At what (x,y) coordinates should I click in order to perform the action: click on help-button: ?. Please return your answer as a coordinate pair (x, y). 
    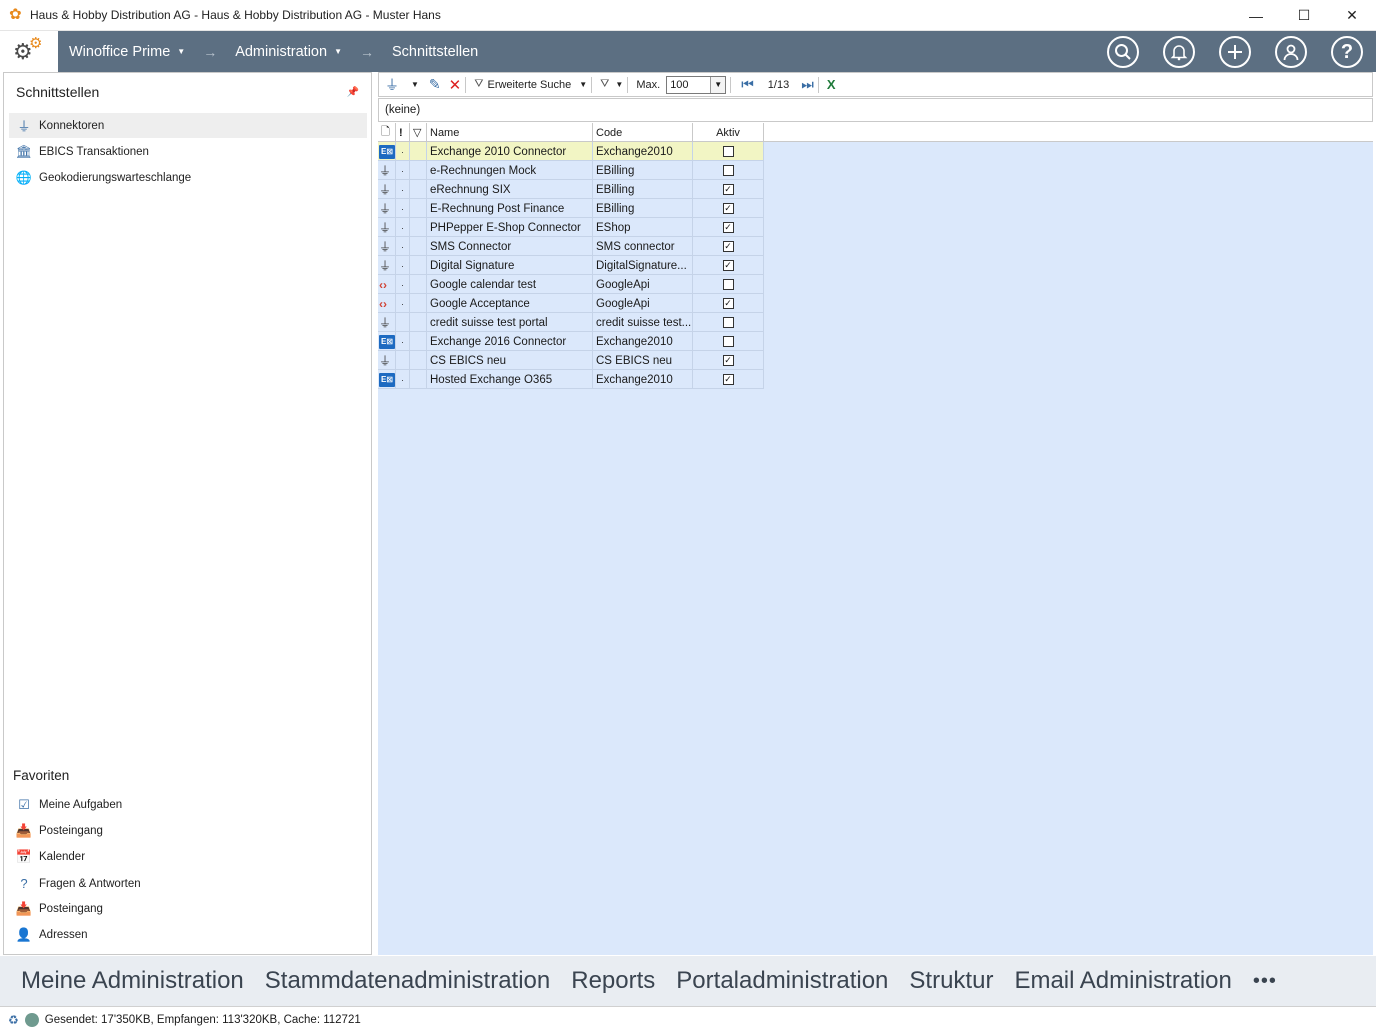
    Looking at the image, I should click on (1347, 52).